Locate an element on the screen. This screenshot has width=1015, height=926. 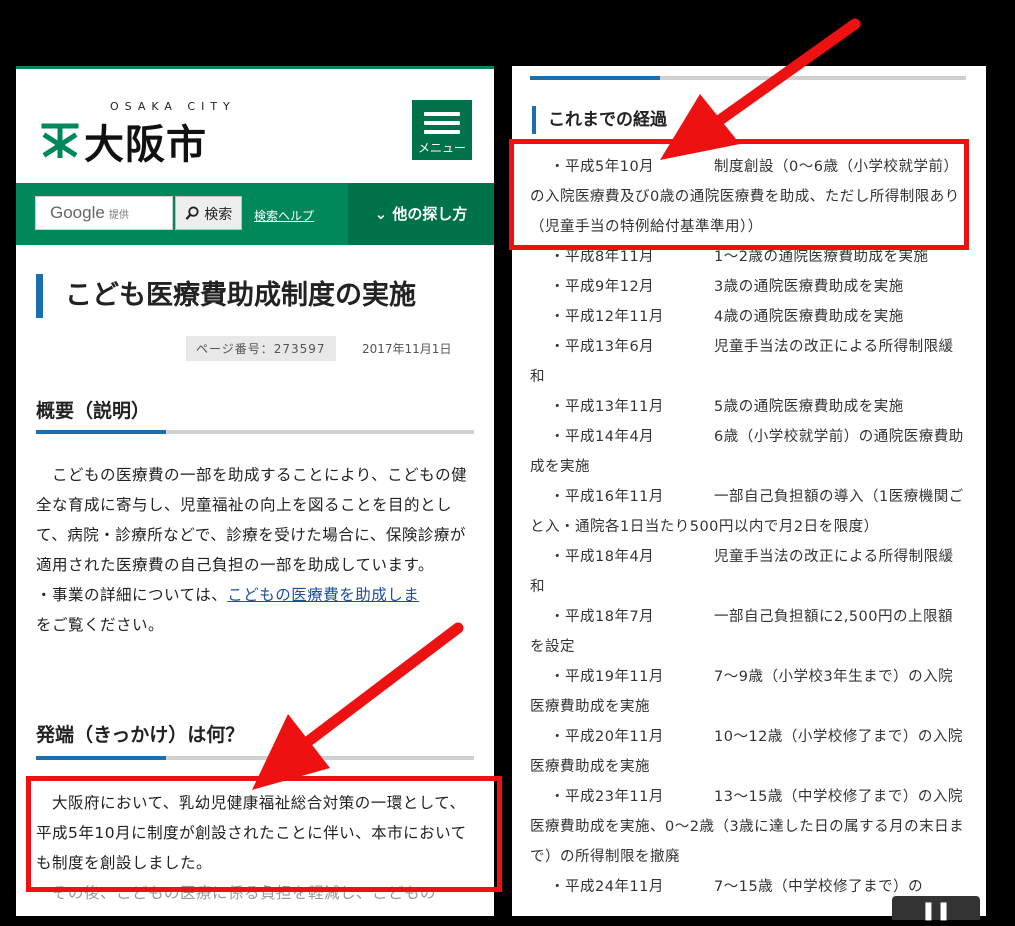
top-section-rule is located at coordinates (748, 78).